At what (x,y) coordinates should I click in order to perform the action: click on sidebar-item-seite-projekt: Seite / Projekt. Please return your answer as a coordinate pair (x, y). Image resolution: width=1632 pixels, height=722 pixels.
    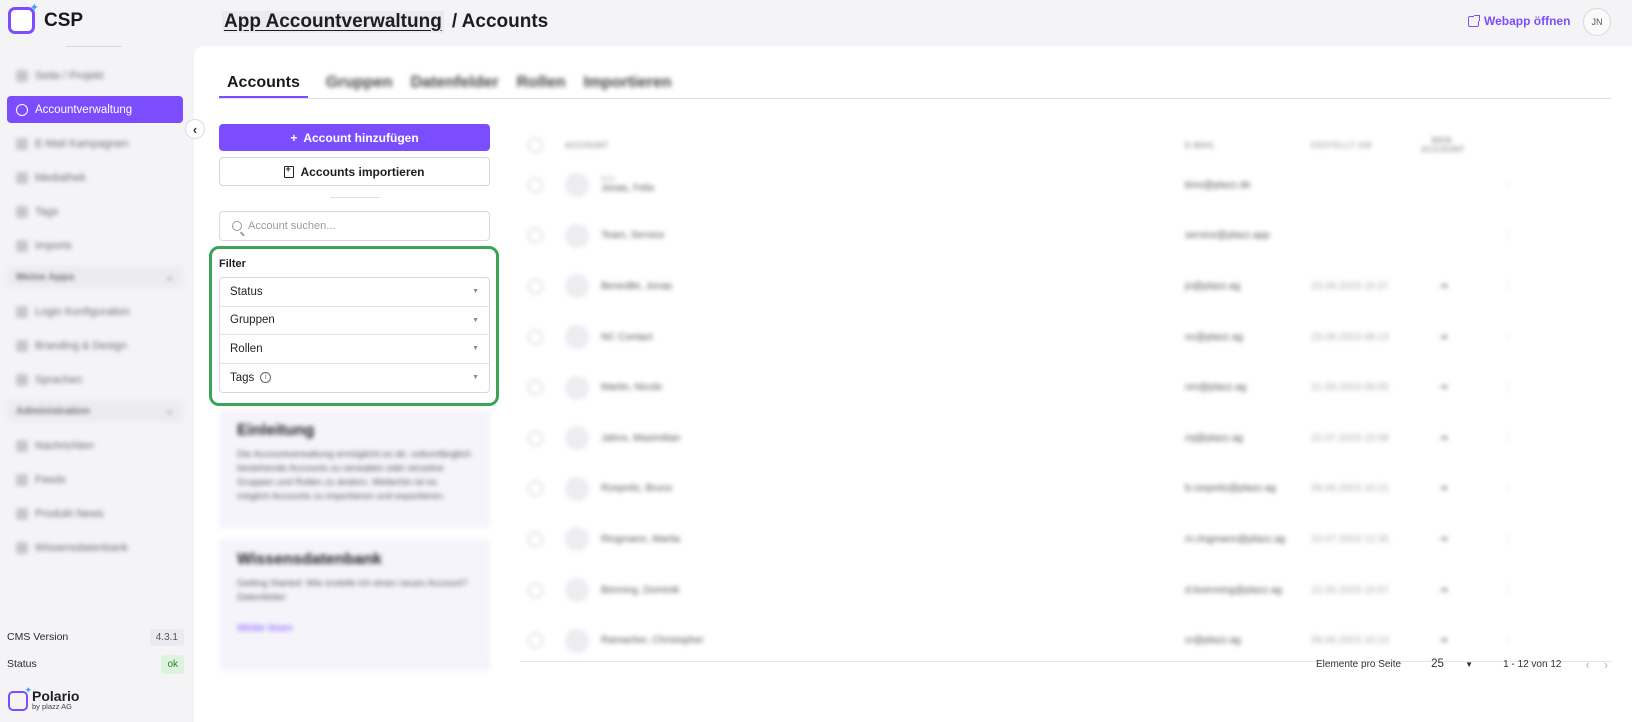
    Looking at the image, I should click on (95, 75).